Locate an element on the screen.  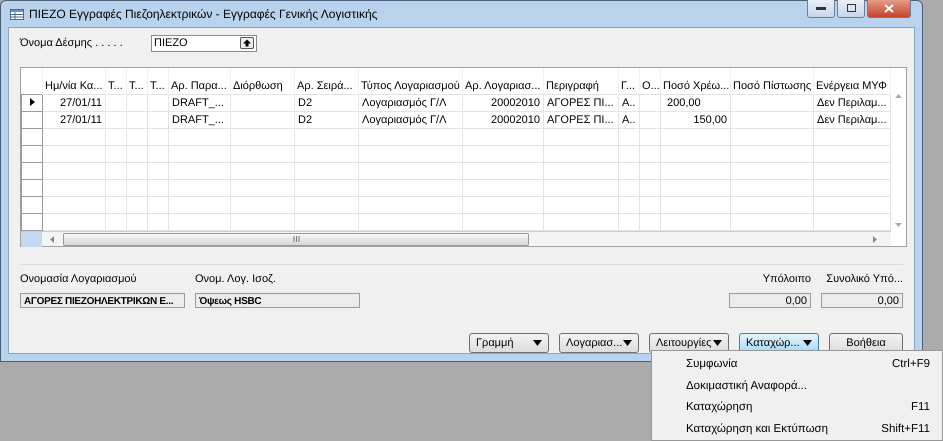
batch-name-field: ΠΙΕΖΟ is located at coordinates (204, 43).